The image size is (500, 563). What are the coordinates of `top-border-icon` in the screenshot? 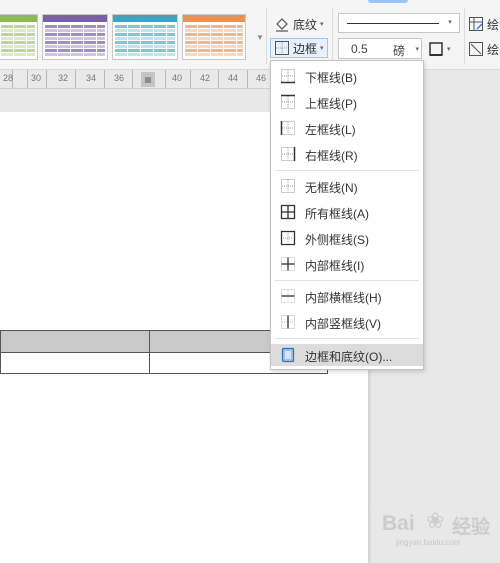 It's located at (288, 101).